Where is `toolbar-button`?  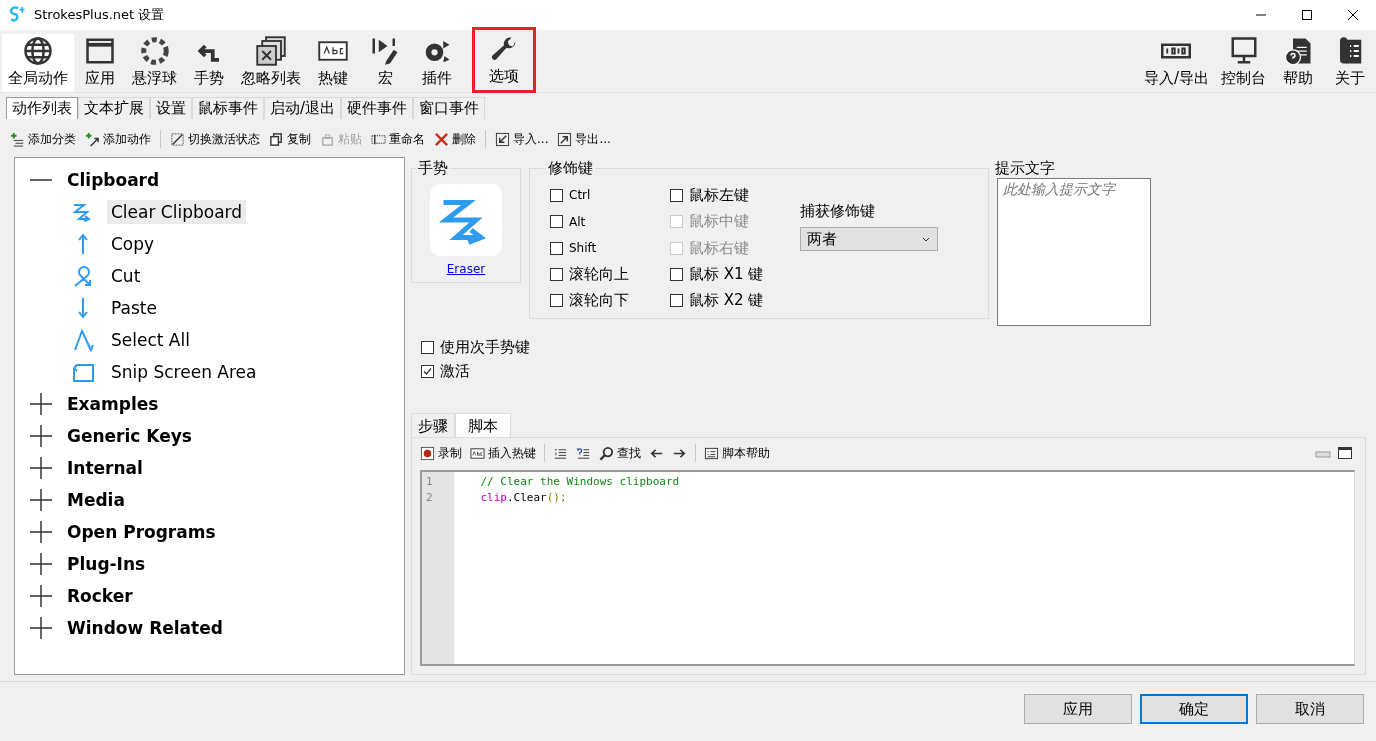
toolbar-button is located at coordinates (583, 453).